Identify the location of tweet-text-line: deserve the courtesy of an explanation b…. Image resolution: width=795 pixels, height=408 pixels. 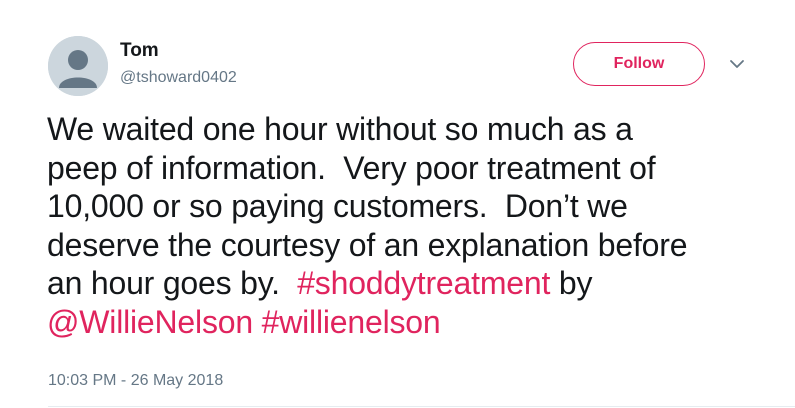
(367, 244).